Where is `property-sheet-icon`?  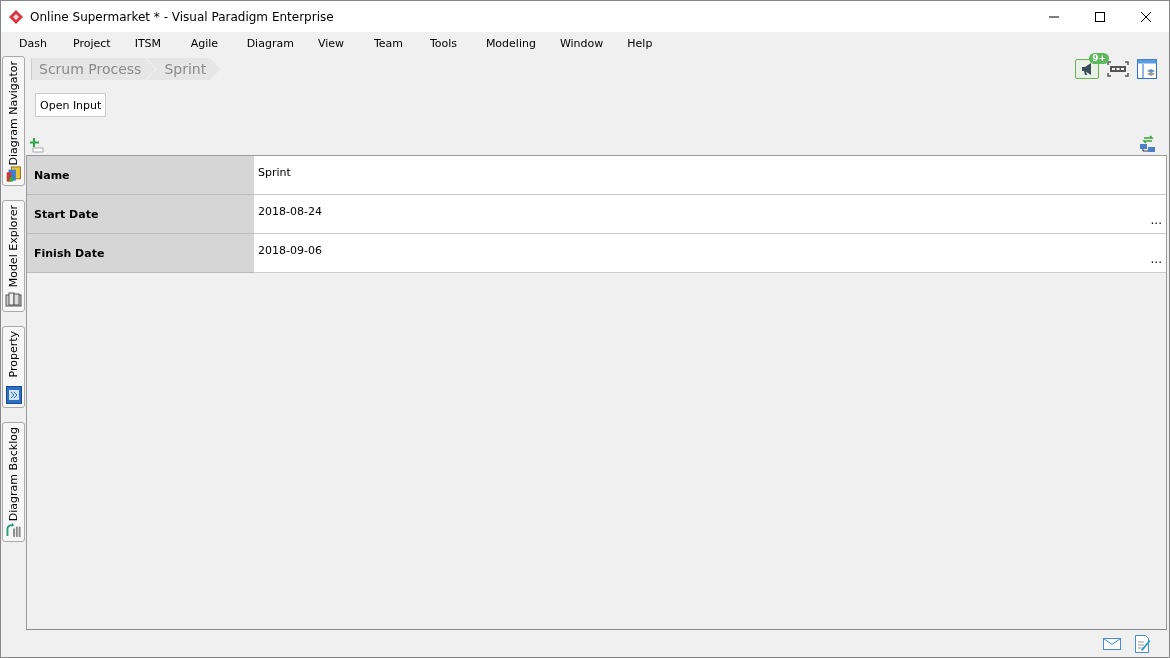 property-sheet-icon is located at coordinates (13, 395).